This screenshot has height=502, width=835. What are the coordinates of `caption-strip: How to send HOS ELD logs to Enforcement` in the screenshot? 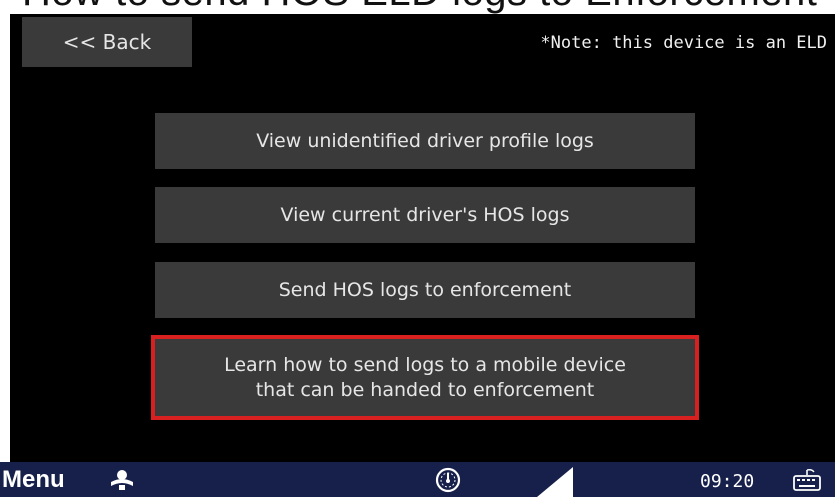 It's located at (417, 7).